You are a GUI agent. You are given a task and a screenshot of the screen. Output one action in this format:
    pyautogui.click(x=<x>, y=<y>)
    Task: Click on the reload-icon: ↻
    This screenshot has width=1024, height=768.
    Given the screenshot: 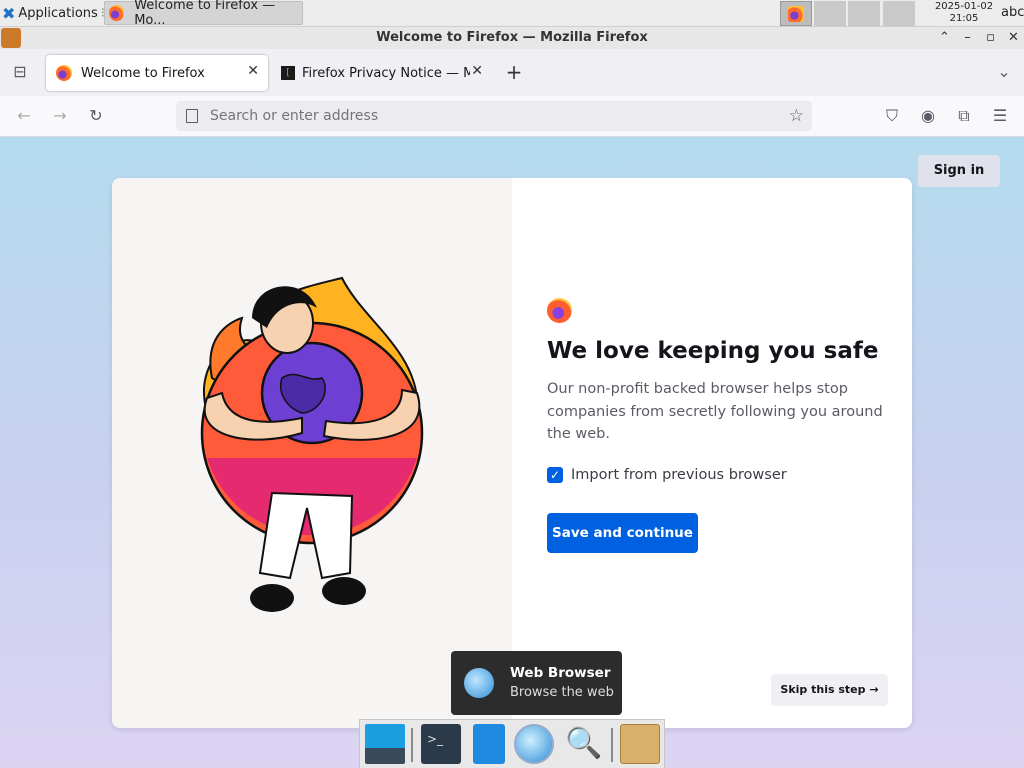 What is the action you would take?
    pyautogui.click(x=96, y=116)
    